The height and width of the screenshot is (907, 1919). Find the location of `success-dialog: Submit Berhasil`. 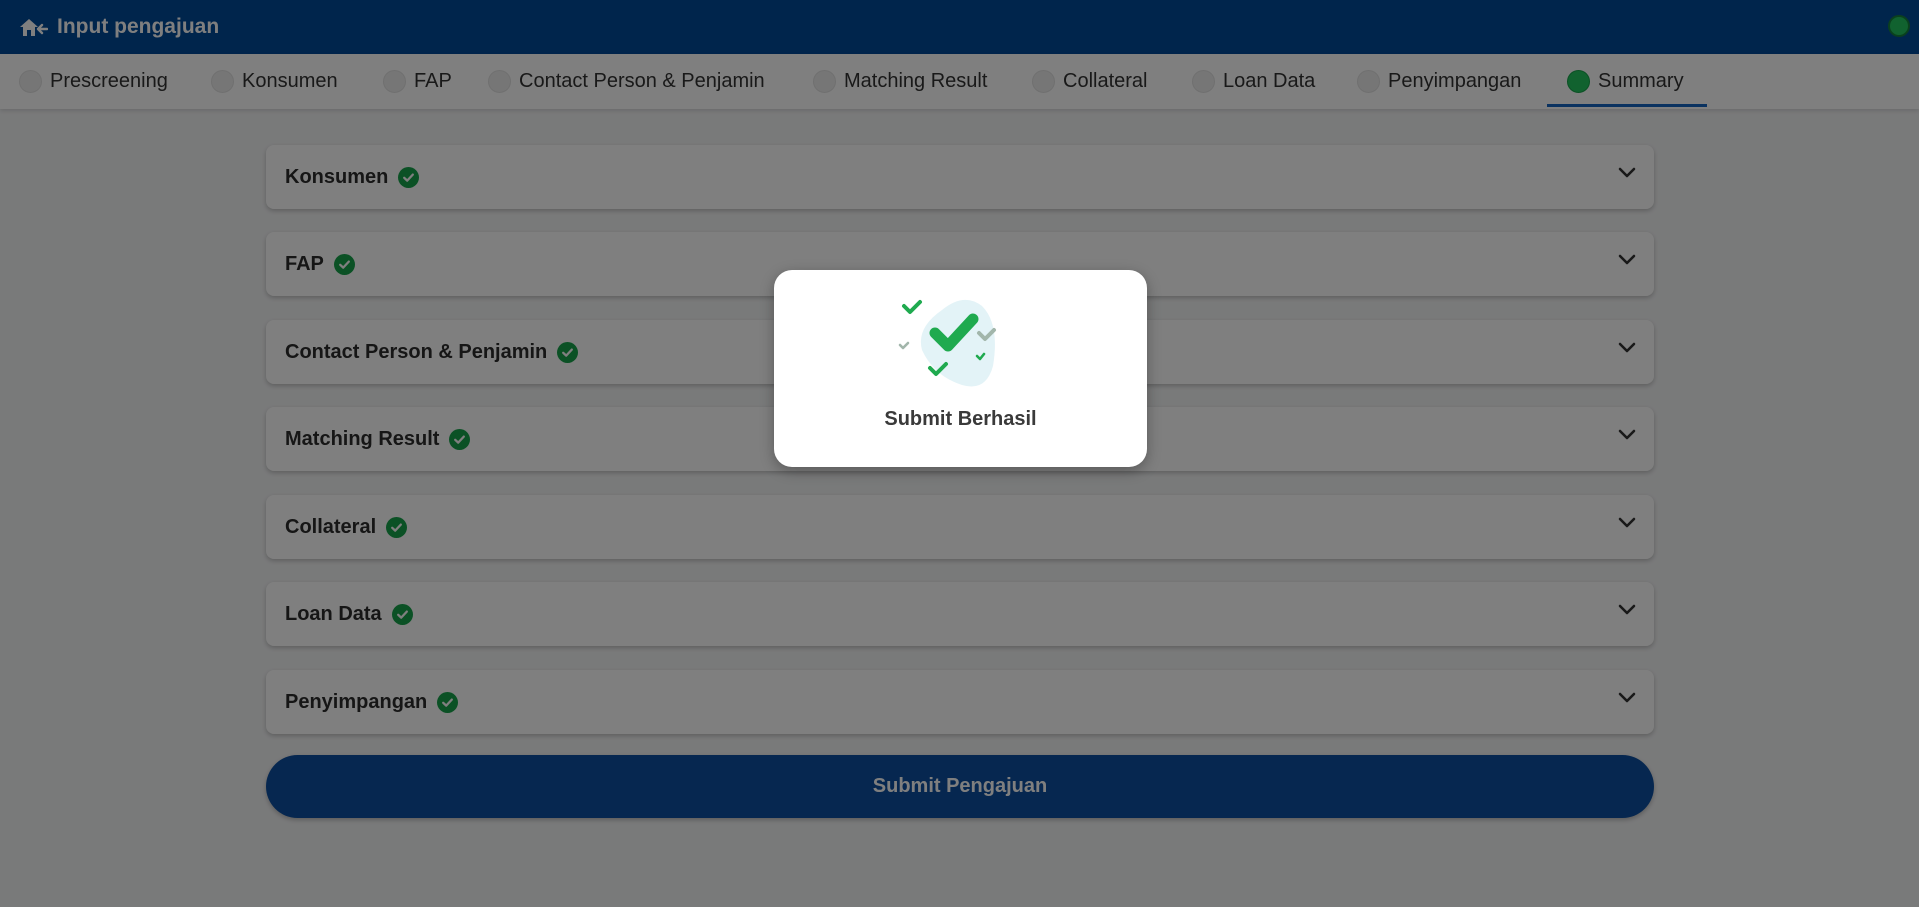

success-dialog: Submit Berhasil is located at coordinates (960, 368).